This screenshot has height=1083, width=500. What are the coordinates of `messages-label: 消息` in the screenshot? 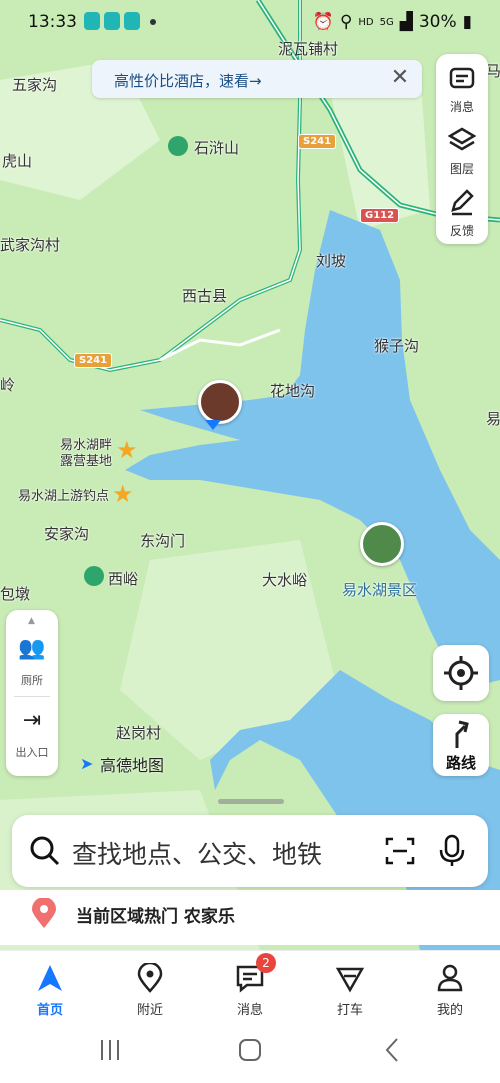 It's located at (461, 107).